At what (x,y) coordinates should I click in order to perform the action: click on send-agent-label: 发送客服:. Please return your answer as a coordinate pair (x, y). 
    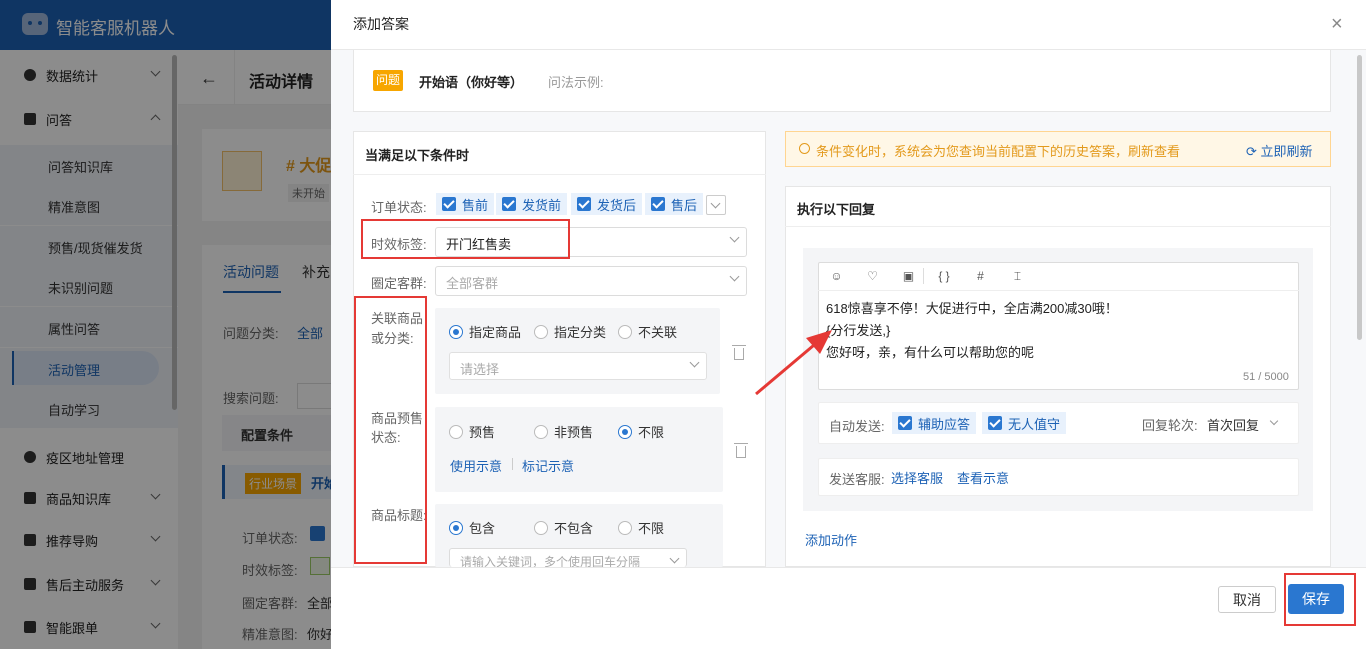
    Looking at the image, I should click on (857, 479).